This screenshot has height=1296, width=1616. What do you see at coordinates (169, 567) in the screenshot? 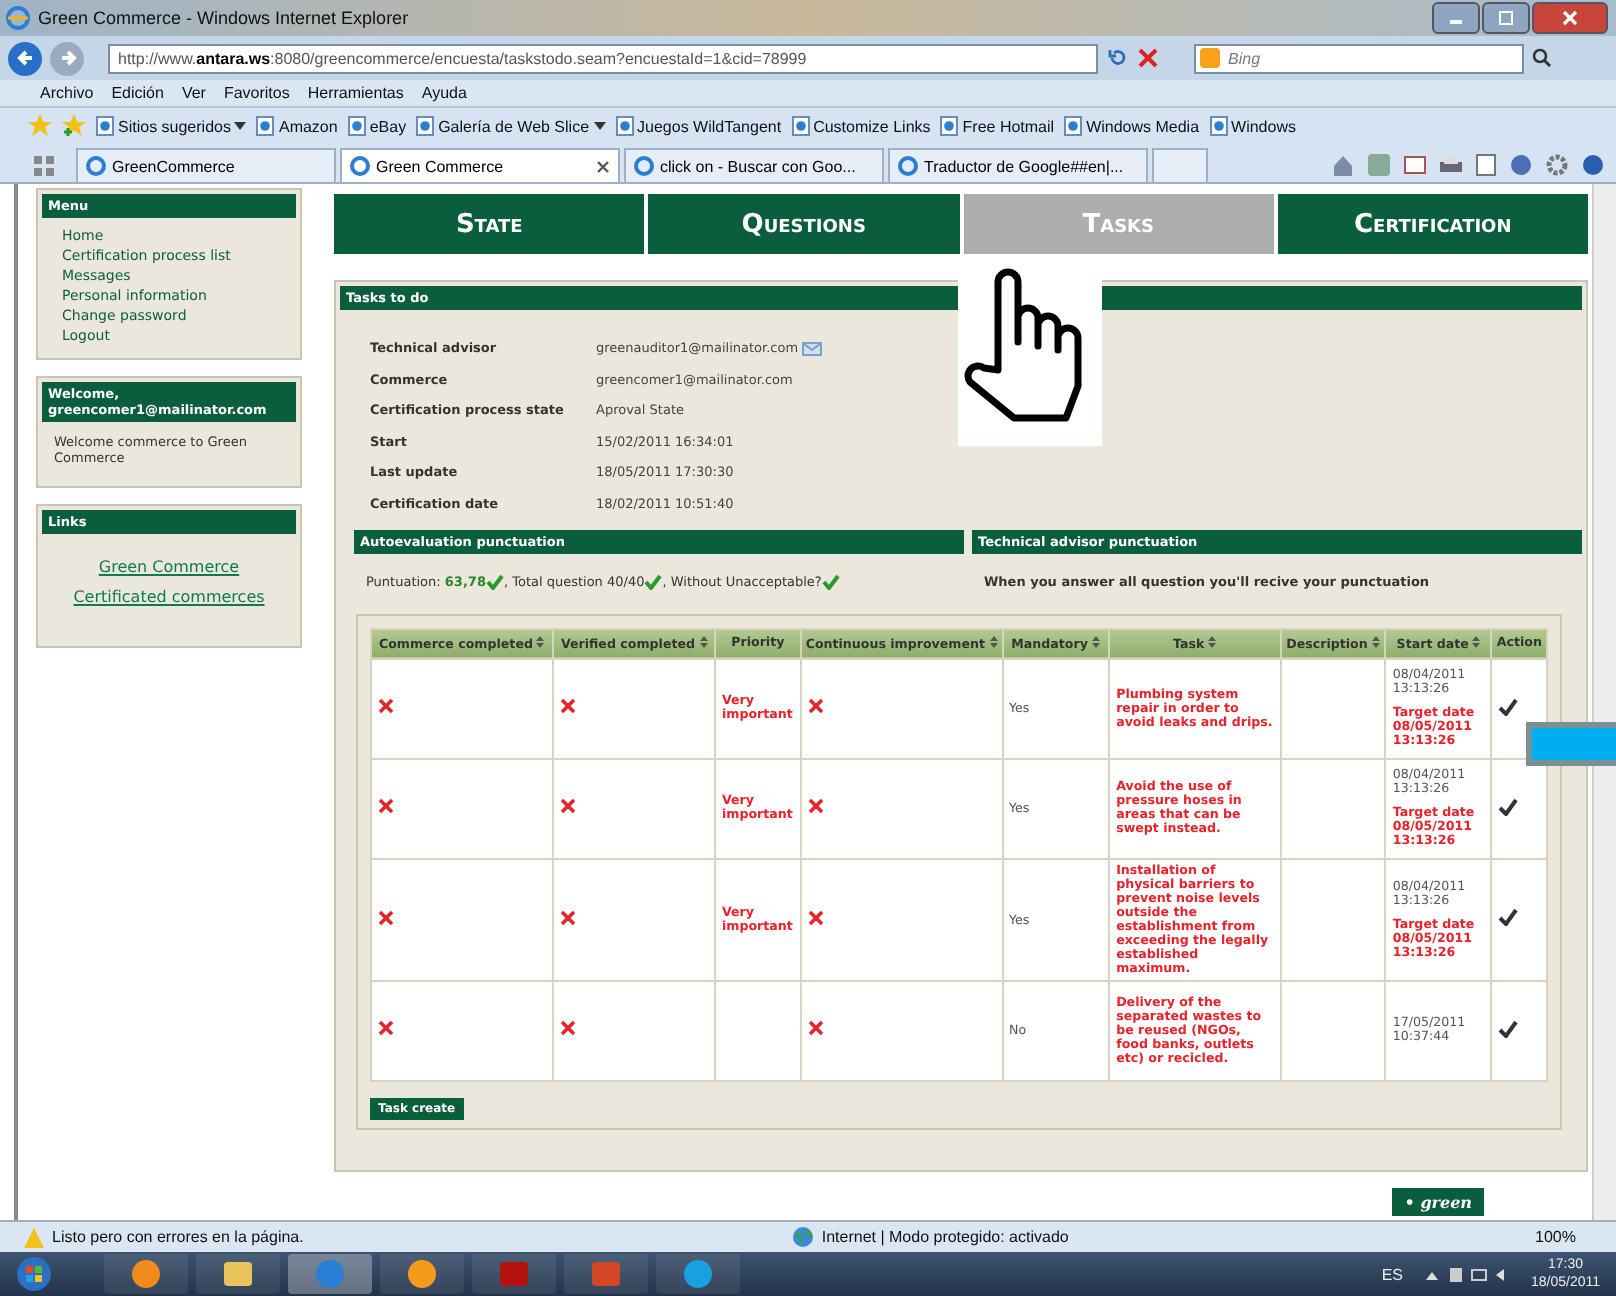
I see `link: Green Commerce` at bounding box center [169, 567].